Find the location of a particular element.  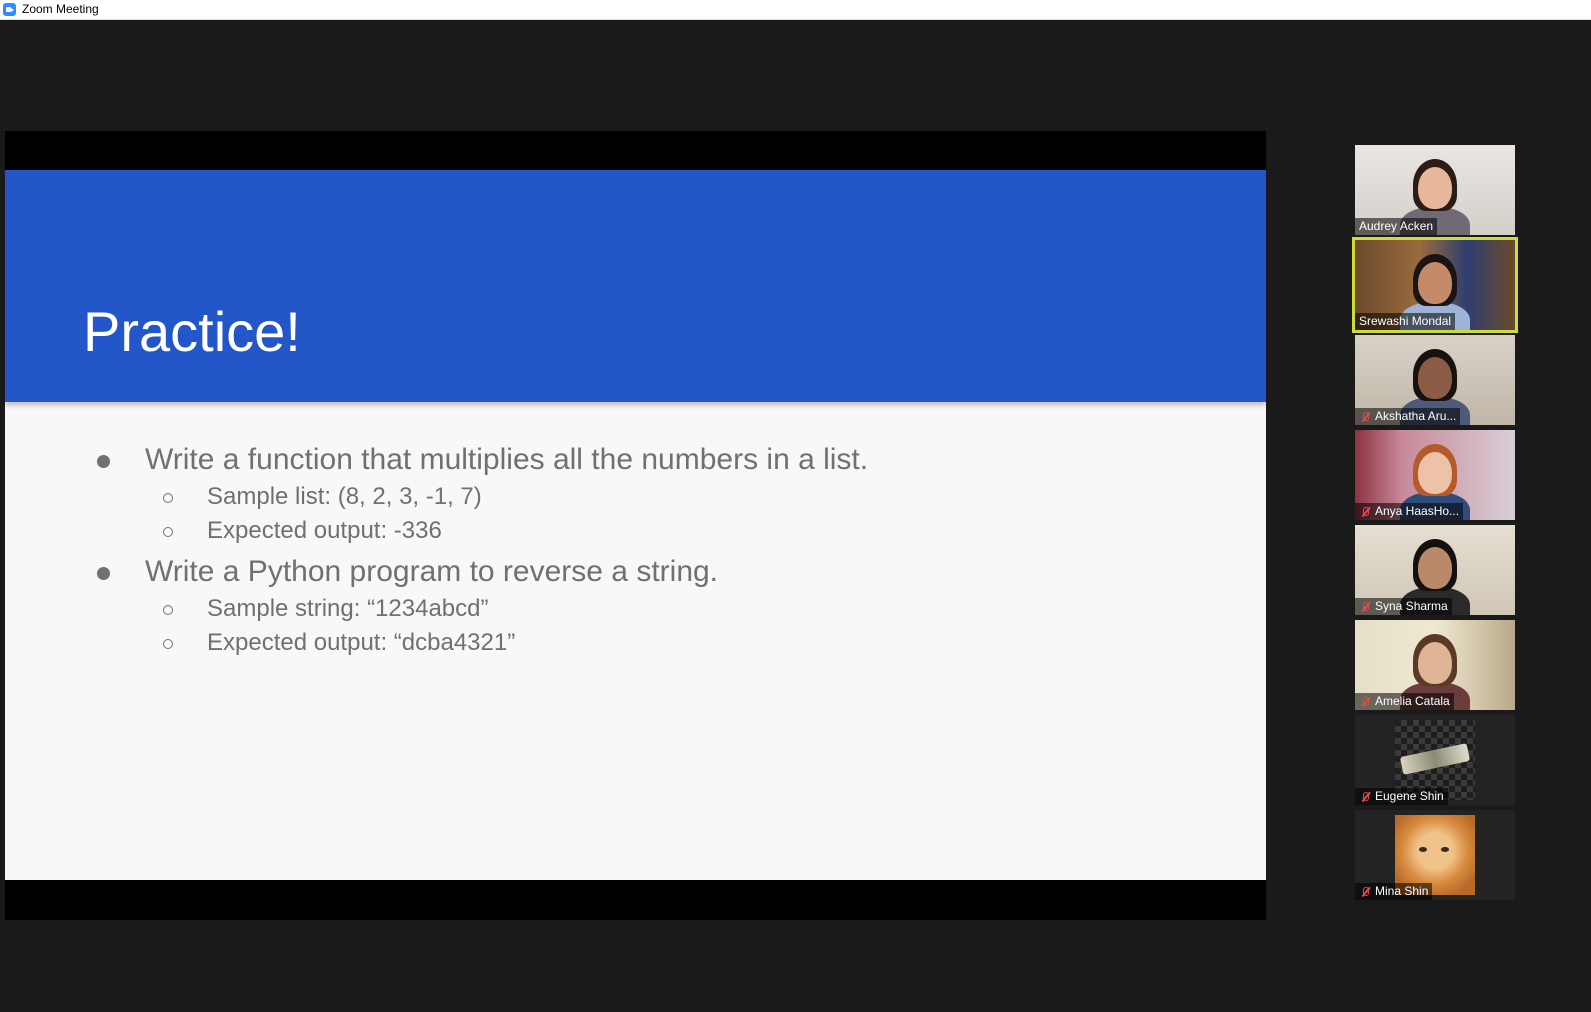

participant-tile: Amelia Catala is located at coordinates (1435, 665).